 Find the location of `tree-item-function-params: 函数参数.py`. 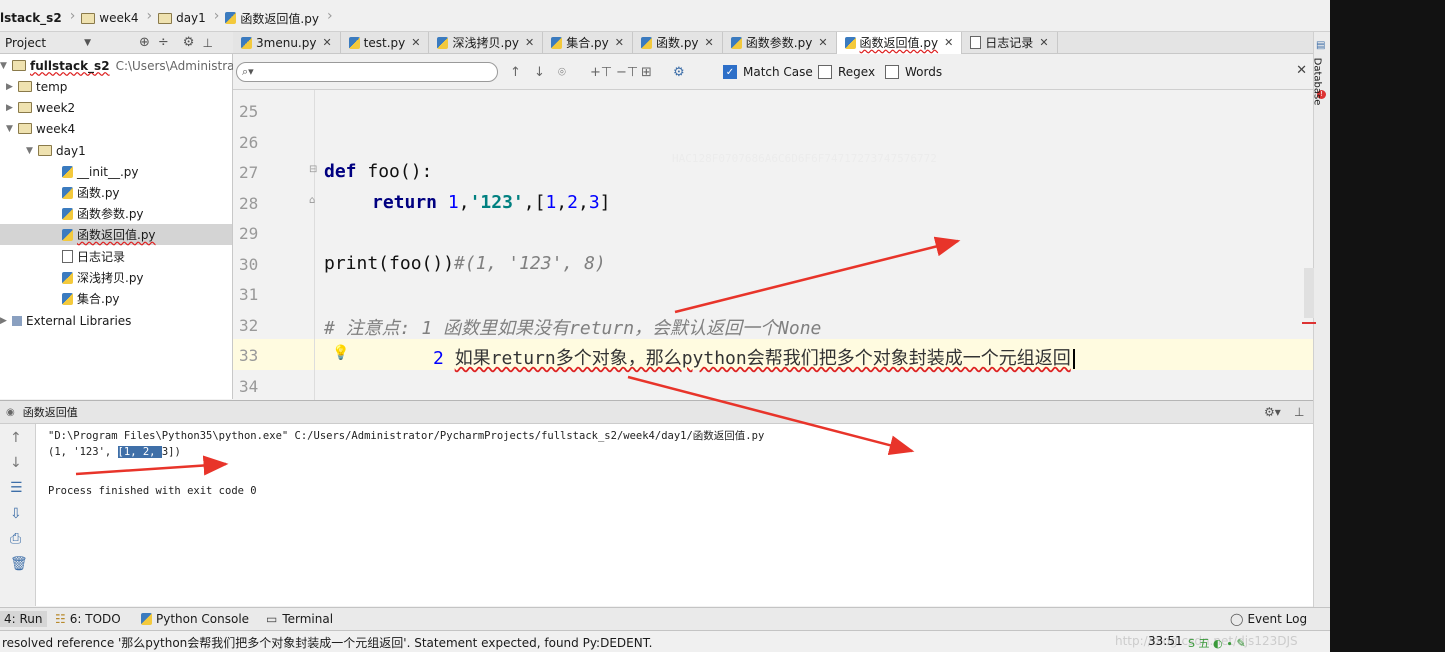

tree-item-function-params: 函数参数.py is located at coordinates (103, 213).